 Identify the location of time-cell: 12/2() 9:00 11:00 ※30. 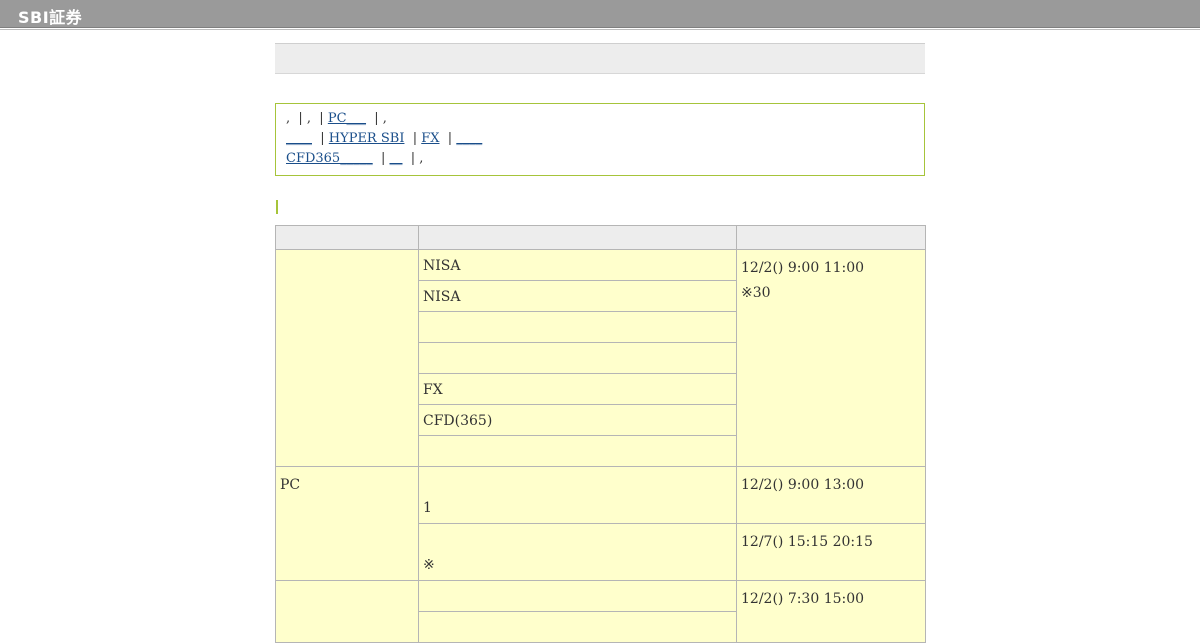
(831, 358).